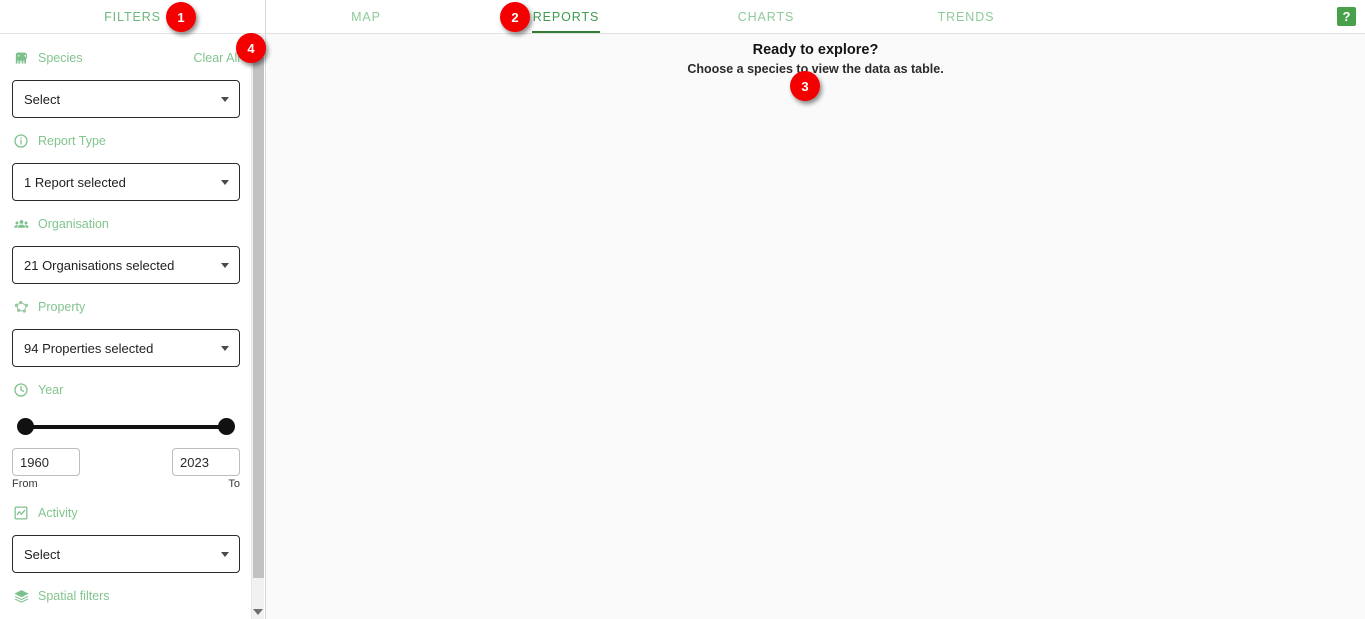  Describe the element at coordinates (89, 348) in the screenshot. I see `property-select-value: 94 Properties selected` at that location.